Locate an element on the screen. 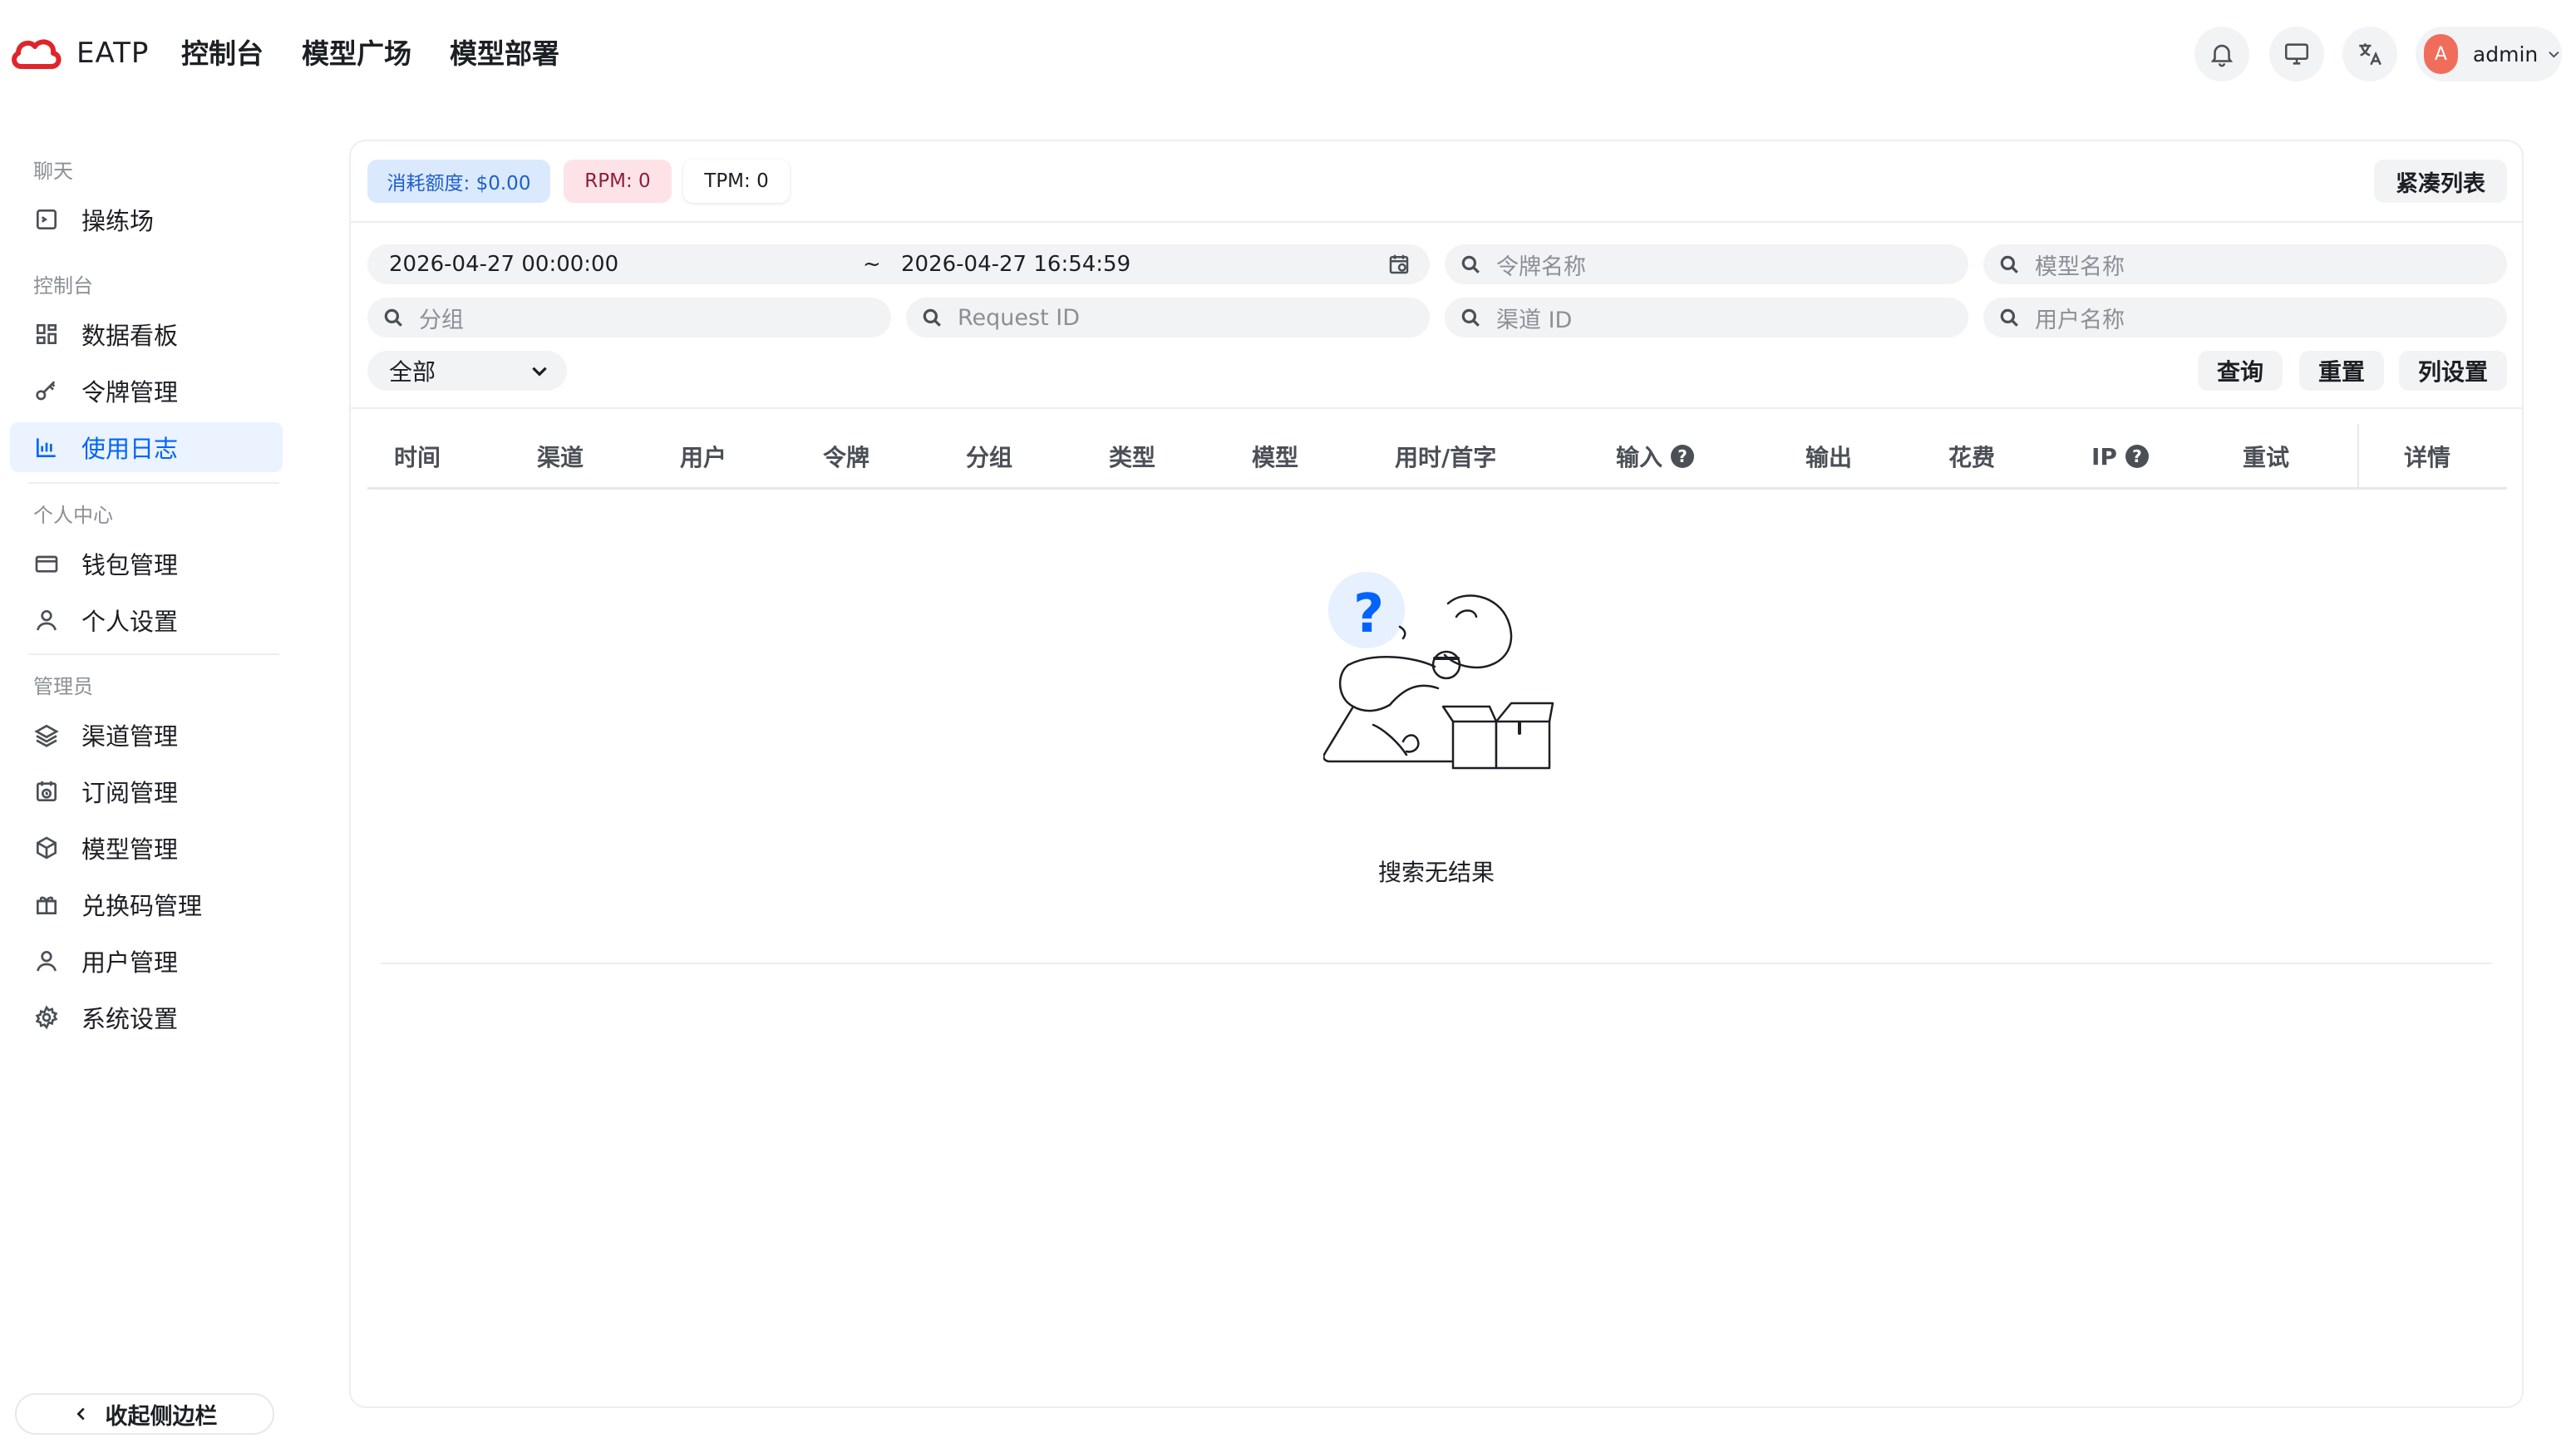 This screenshot has width=2576, height=1453. column-header-time: 时间 is located at coordinates (417, 456).